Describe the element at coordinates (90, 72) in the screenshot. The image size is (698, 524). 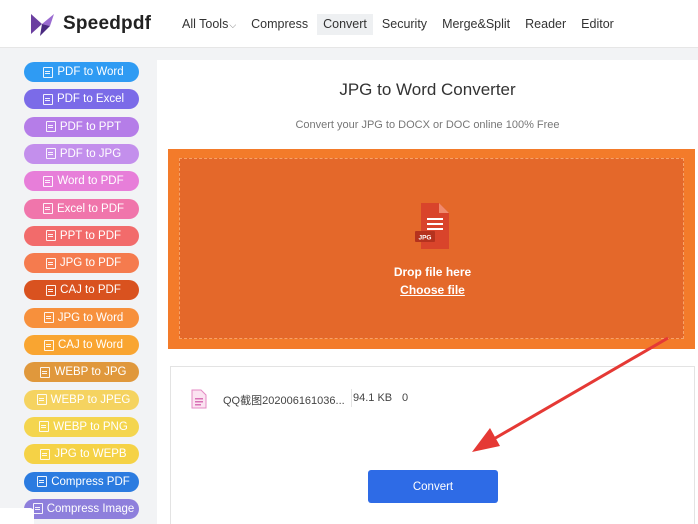
I see `sidebar-item-label: PDF to Word` at that location.